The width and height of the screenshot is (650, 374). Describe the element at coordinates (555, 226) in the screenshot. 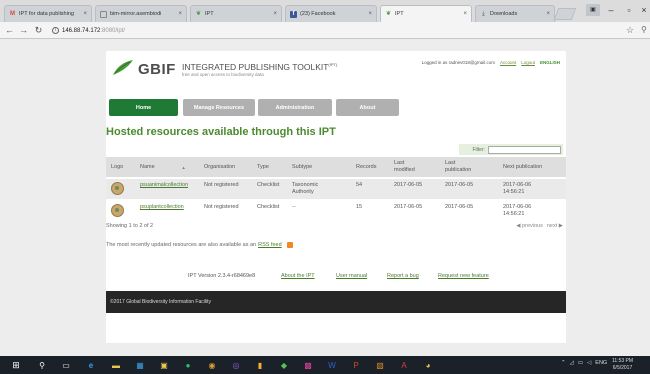

I see `next-page-link: next ▶` at that location.